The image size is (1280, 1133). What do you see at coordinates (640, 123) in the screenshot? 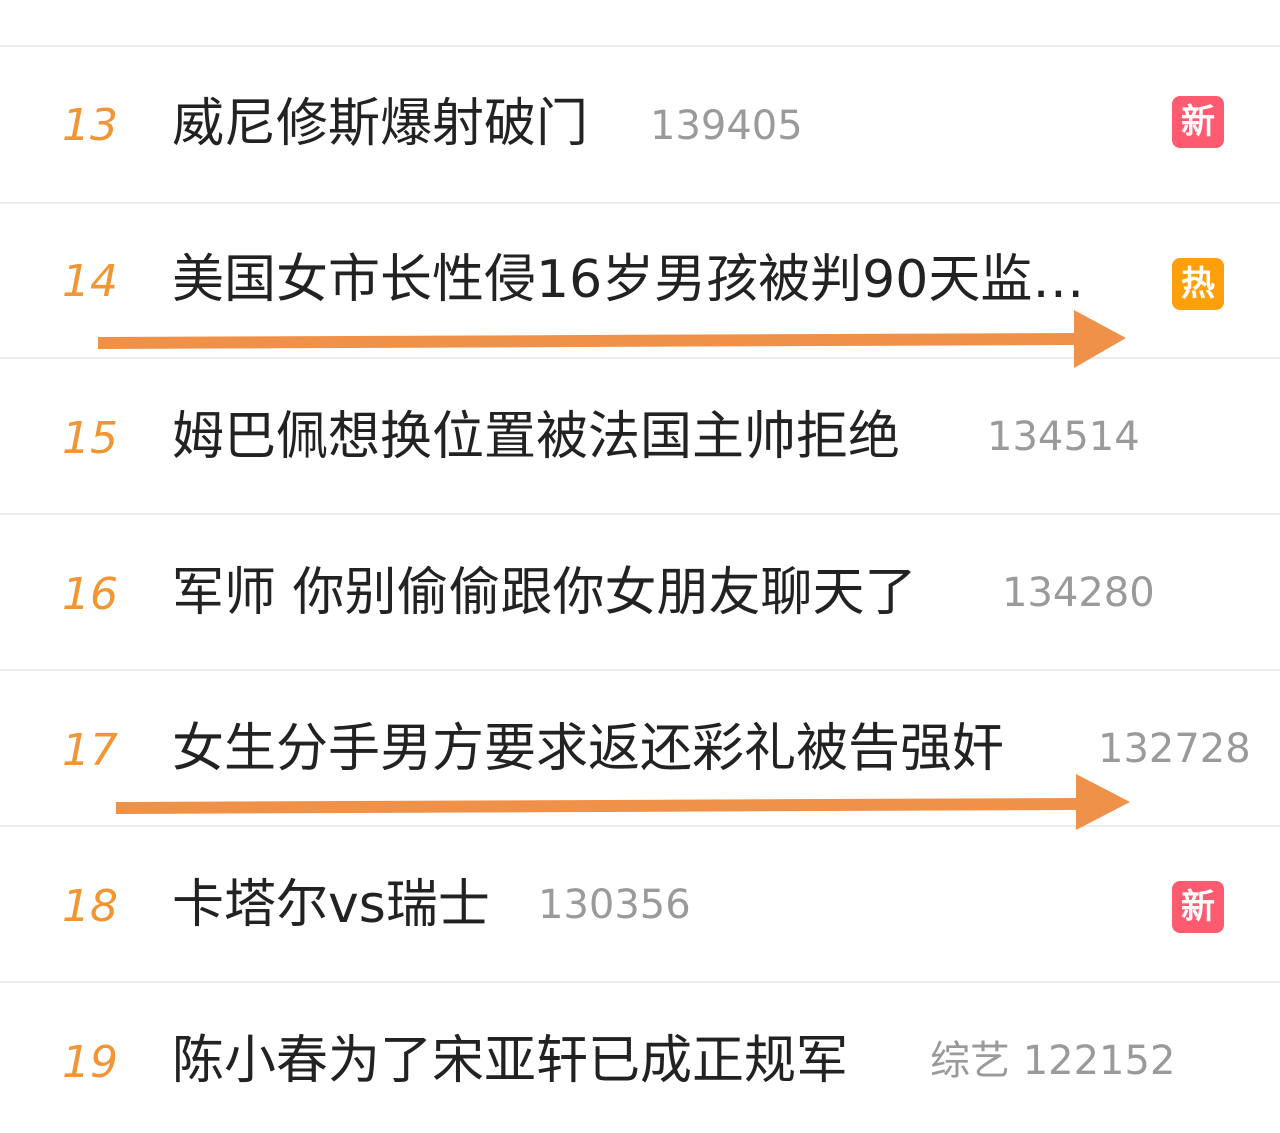
I see `list-item: 13 威尼修斯爆射破门 139405 新` at bounding box center [640, 123].